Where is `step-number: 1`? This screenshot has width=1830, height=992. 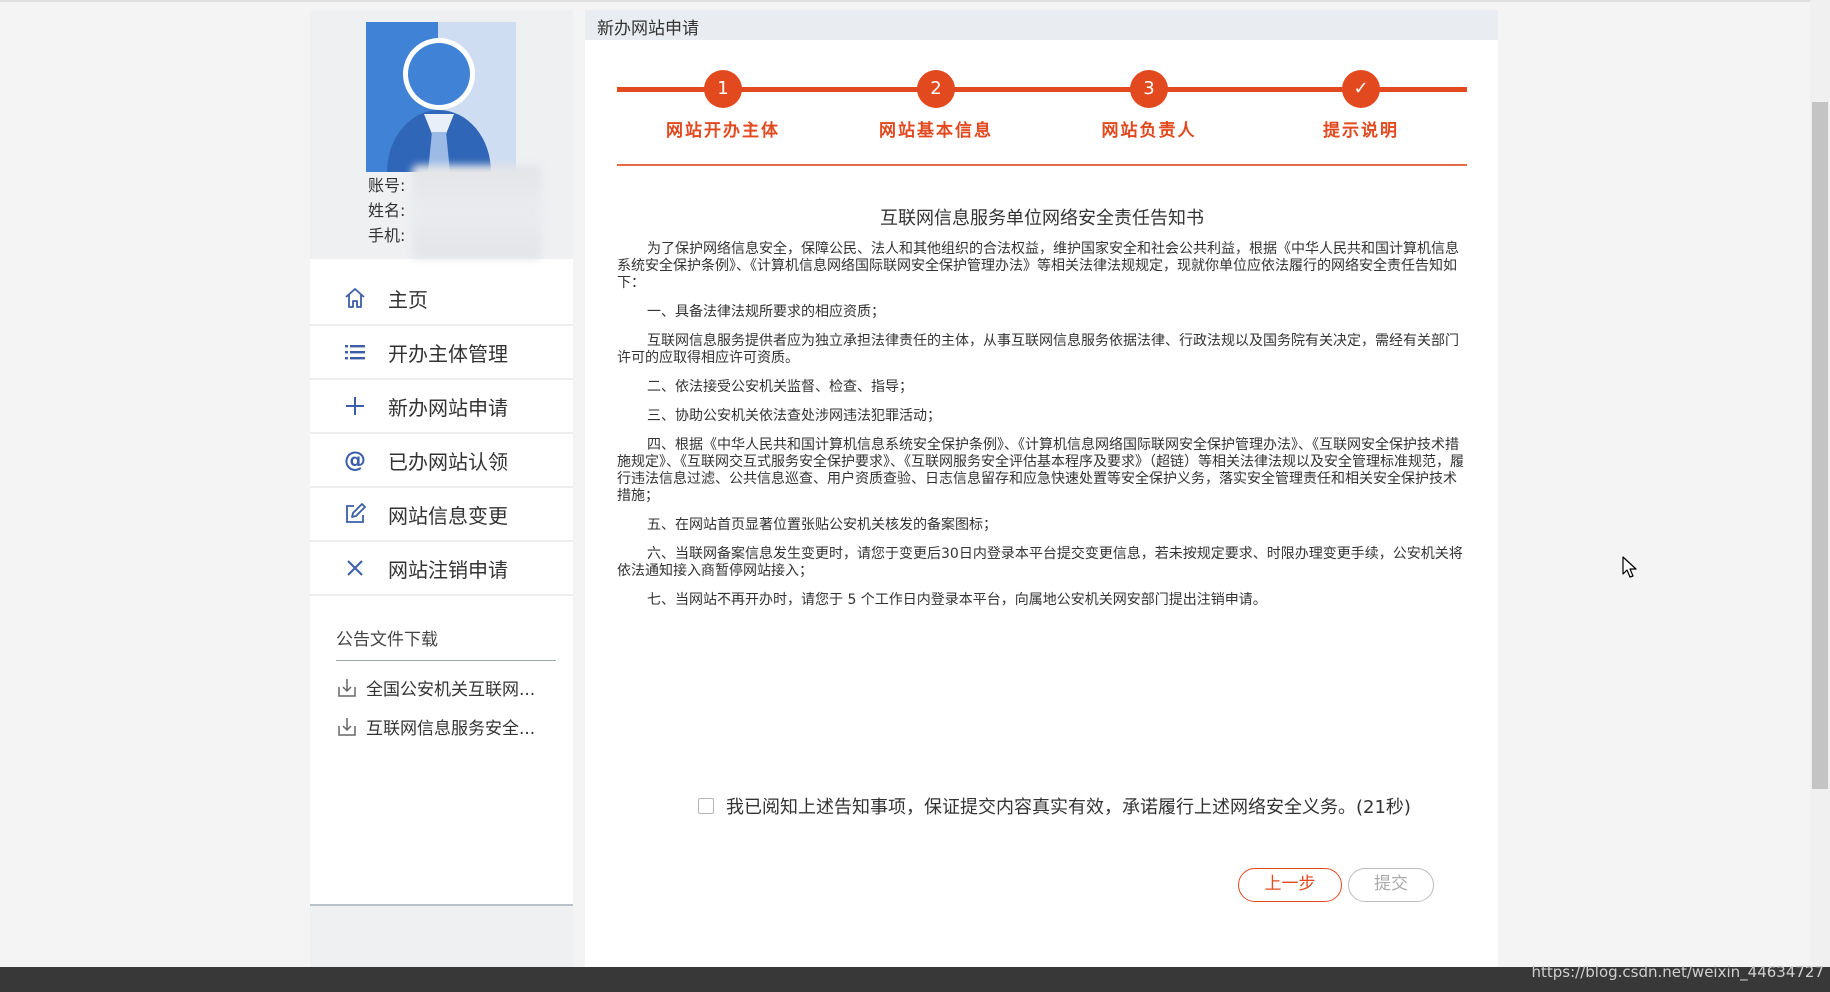 step-number: 1 is located at coordinates (723, 89).